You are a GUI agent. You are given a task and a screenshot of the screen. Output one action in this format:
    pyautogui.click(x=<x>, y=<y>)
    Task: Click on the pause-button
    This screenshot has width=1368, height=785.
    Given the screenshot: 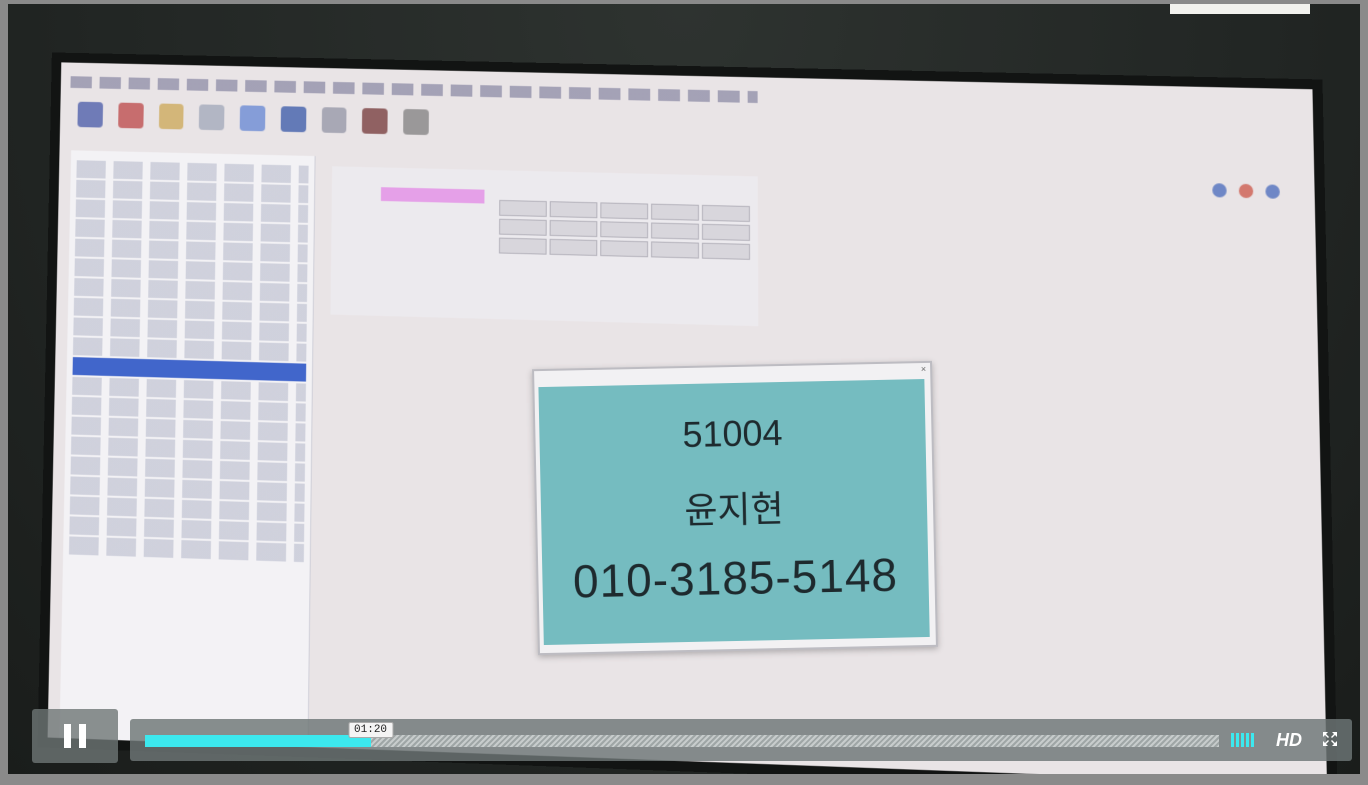 What is the action you would take?
    pyautogui.click(x=75, y=736)
    